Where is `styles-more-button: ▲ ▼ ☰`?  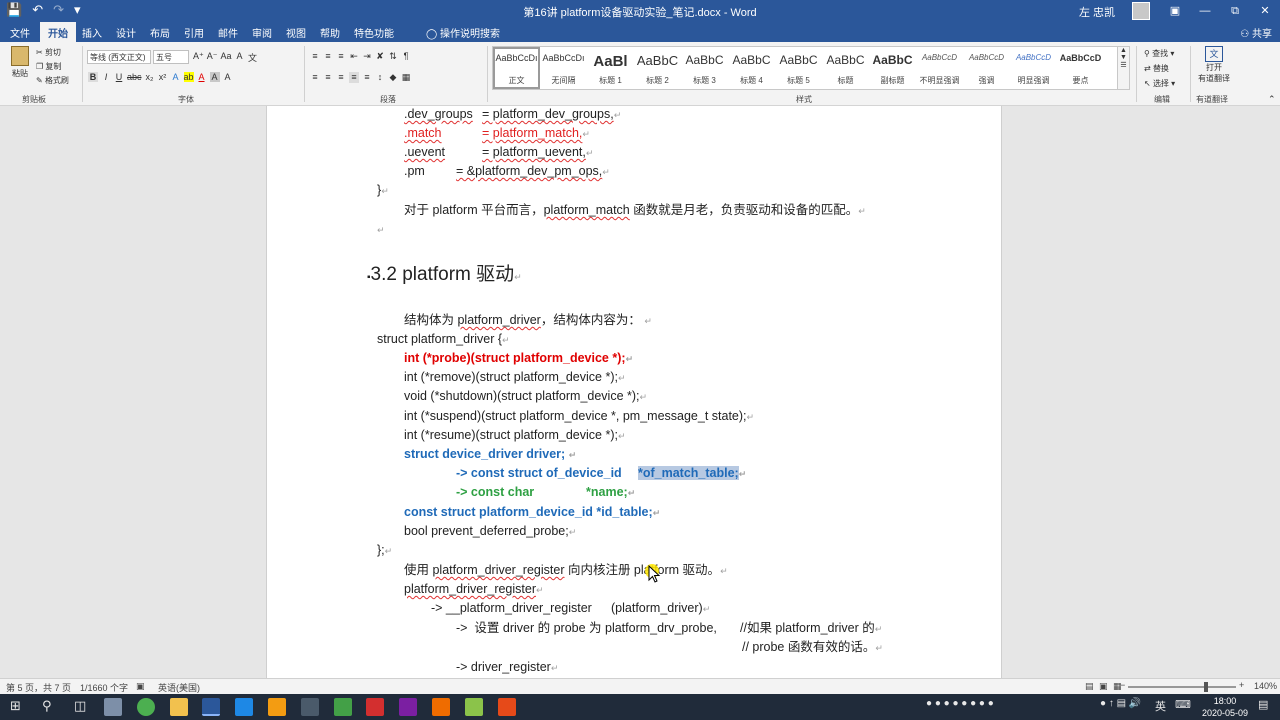 styles-more-button: ▲ ▼ ☰ is located at coordinates (1123, 68).